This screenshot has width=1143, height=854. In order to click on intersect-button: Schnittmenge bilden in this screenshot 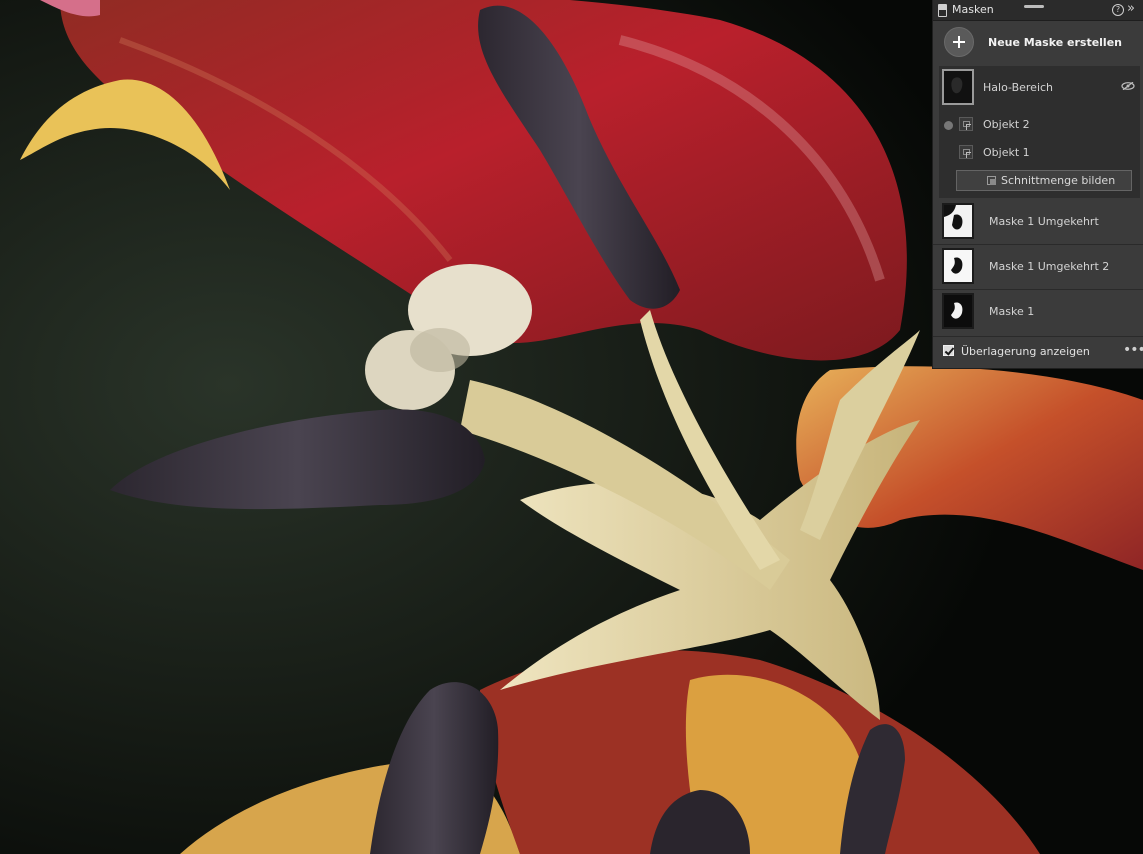, I will do `click(1044, 180)`.